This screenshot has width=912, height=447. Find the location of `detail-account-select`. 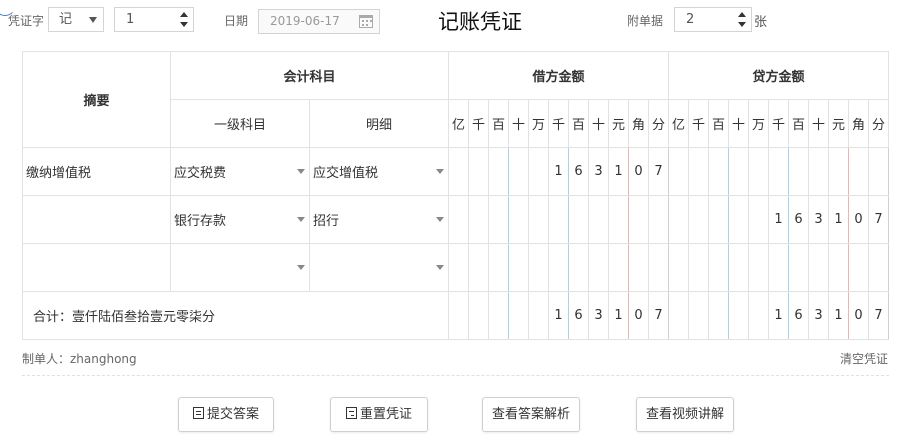

detail-account-select is located at coordinates (379, 267).